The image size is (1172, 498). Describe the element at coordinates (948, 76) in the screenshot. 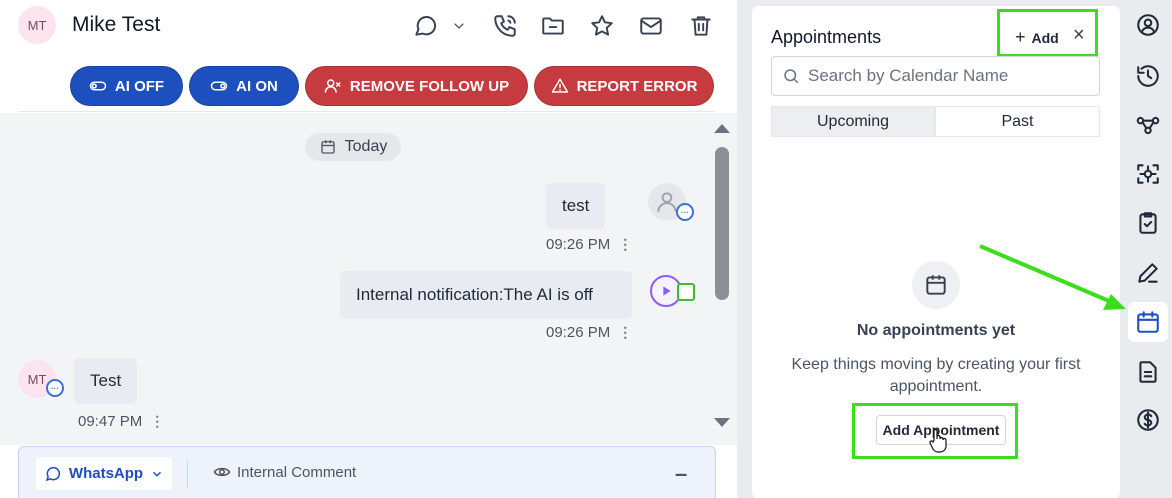

I see `search-input` at that location.